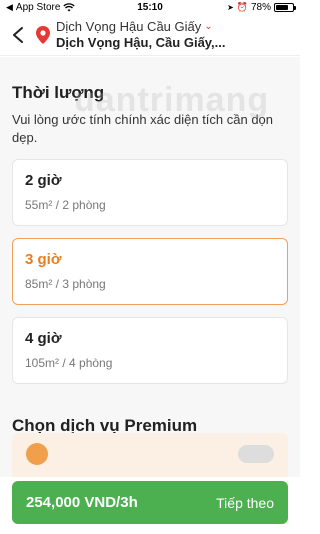 Image resolution: width=320 pixels, height=534 pixels. I want to click on address-primary: Dịch Vọng Hậu Cầu Giấy, so click(129, 26).